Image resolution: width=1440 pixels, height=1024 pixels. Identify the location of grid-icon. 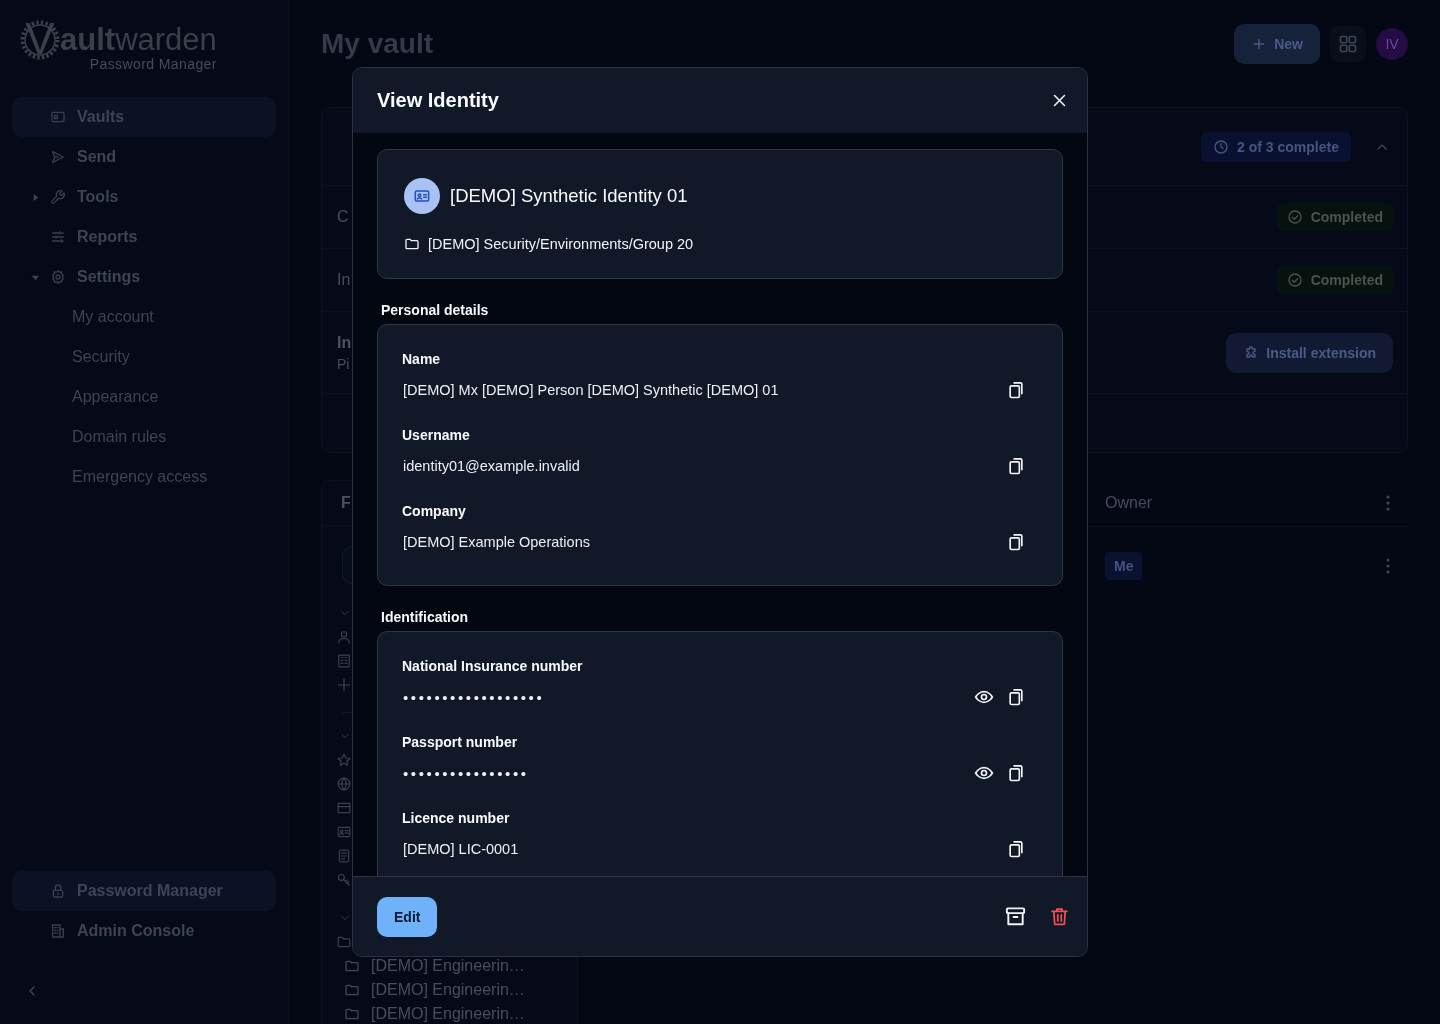
(1348, 44).